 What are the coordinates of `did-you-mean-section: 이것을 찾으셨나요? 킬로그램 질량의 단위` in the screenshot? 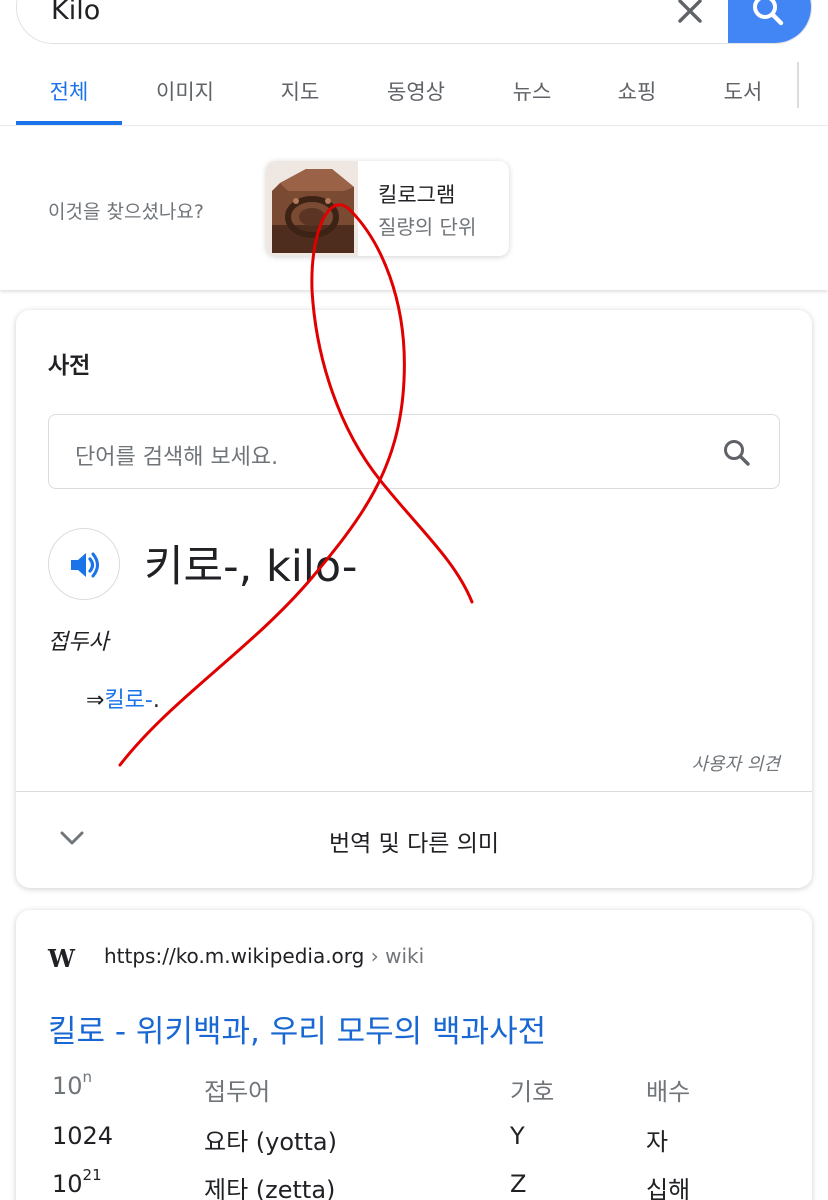 It's located at (414, 208).